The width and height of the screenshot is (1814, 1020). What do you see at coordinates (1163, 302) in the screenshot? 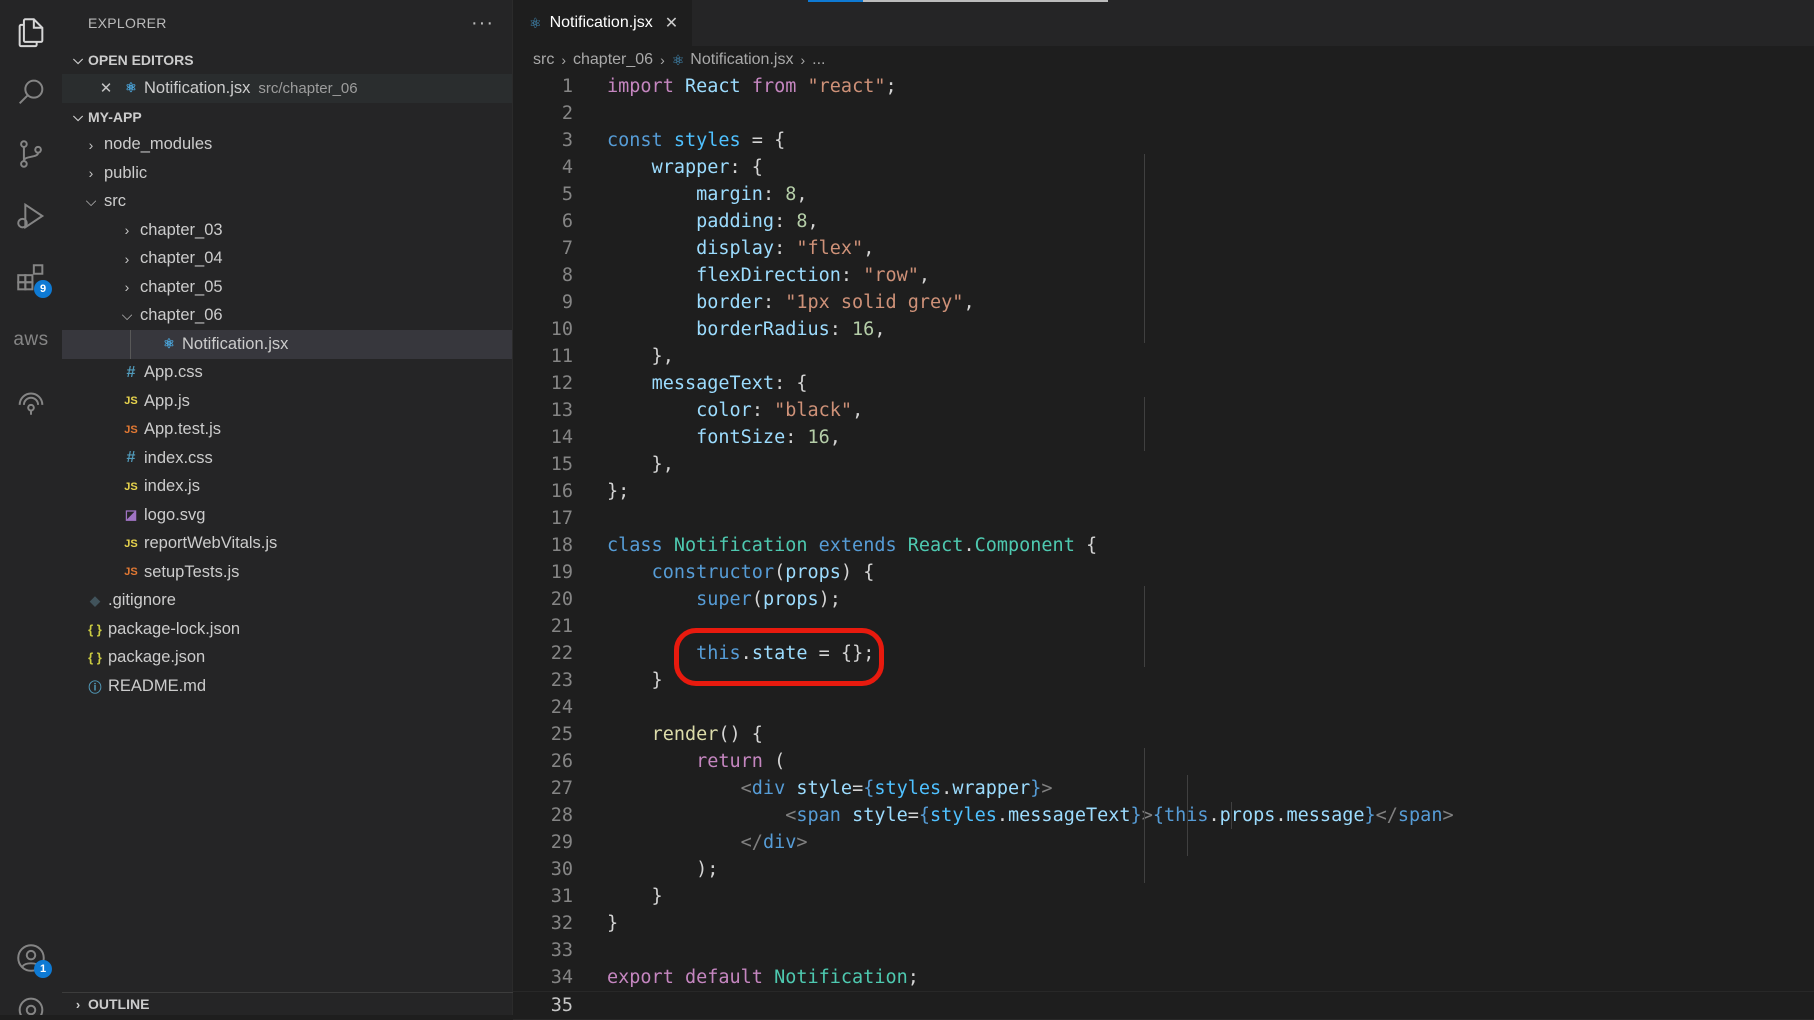
I see `code-line: 9 border: "1px solid grey",` at bounding box center [1163, 302].